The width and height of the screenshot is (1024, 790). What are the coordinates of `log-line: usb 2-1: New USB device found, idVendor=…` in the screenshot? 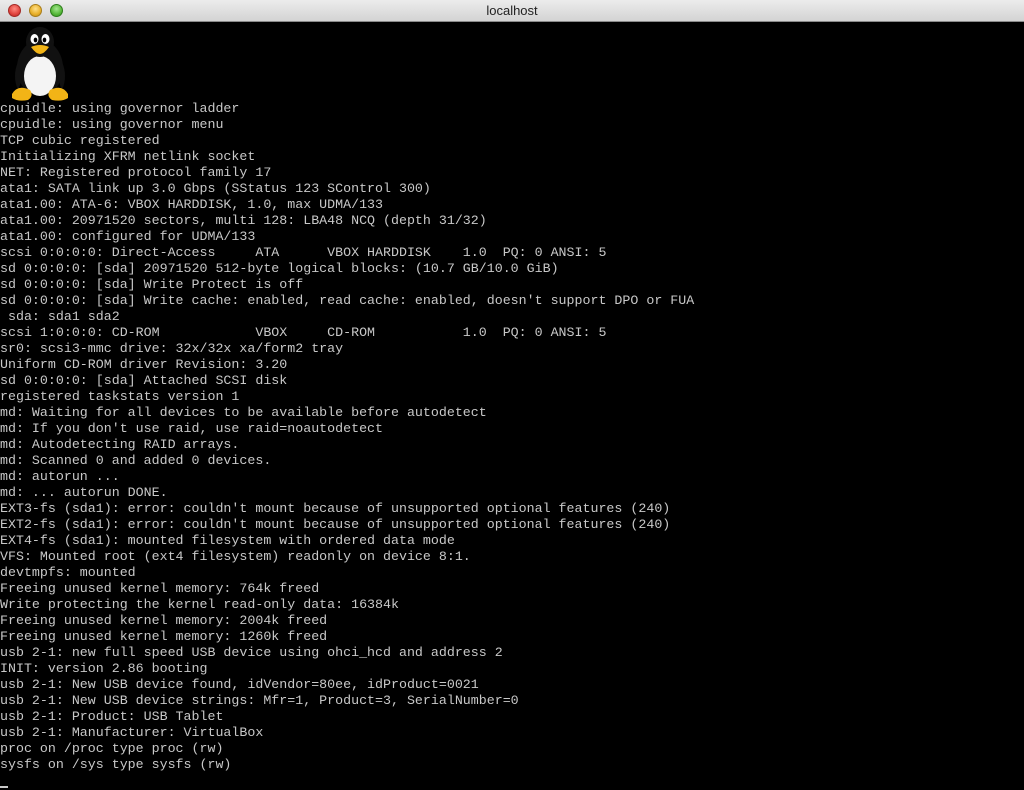 It's located at (239, 684).